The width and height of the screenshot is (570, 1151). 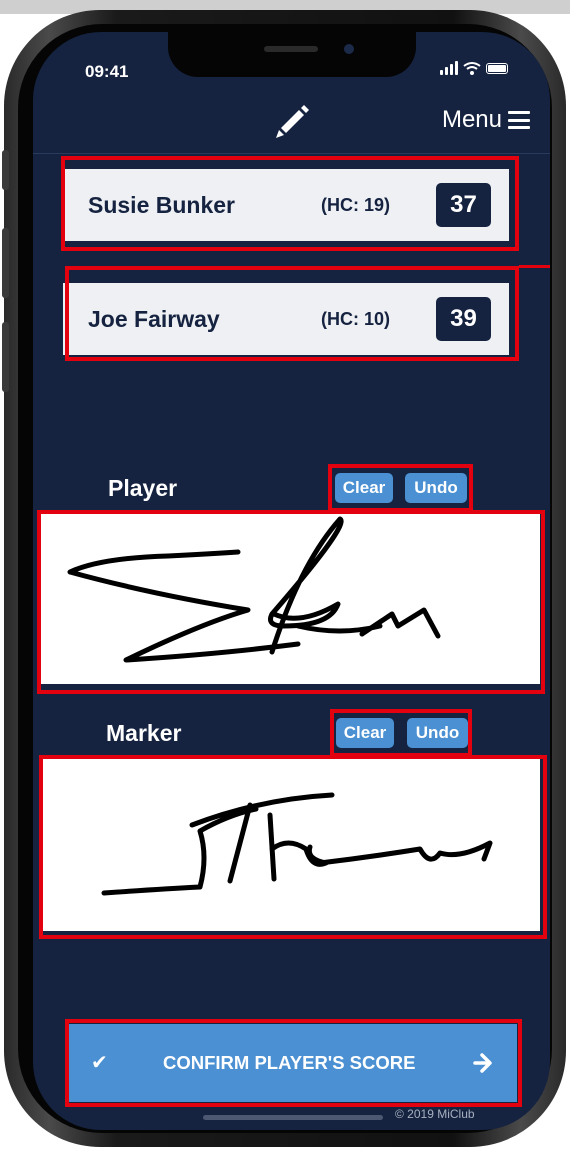 What do you see at coordinates (349, 49) in the screenshot?
I see `camera-icon` at bounding box center [349, 49].